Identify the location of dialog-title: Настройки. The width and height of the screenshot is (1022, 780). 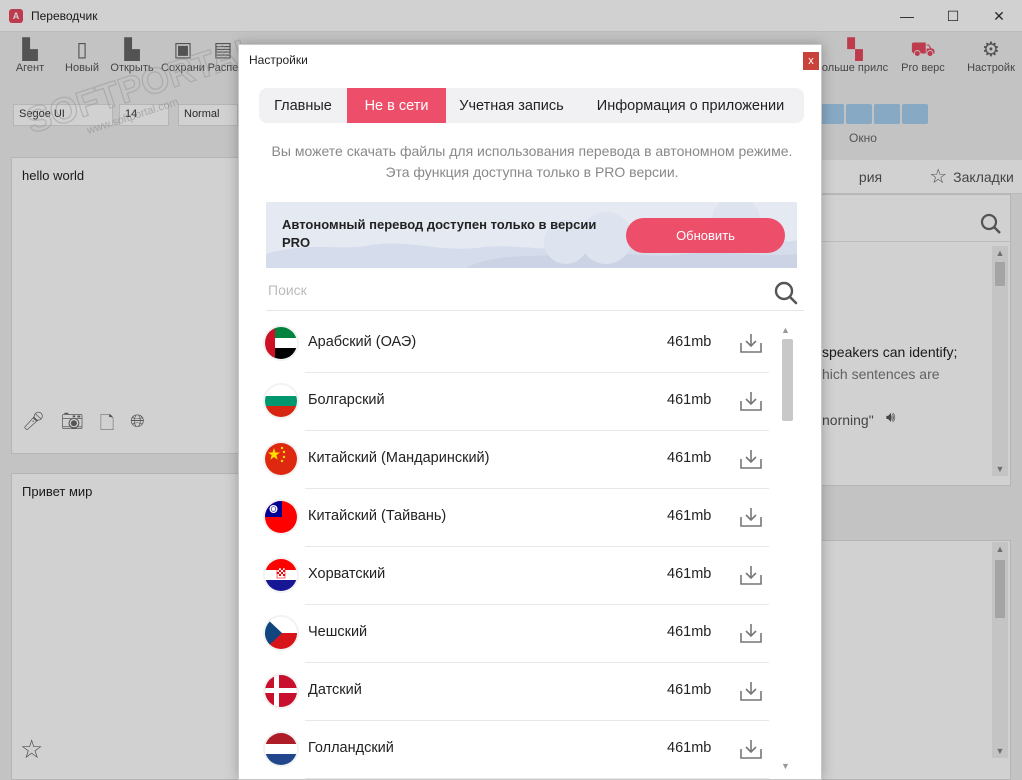
(278, 60).